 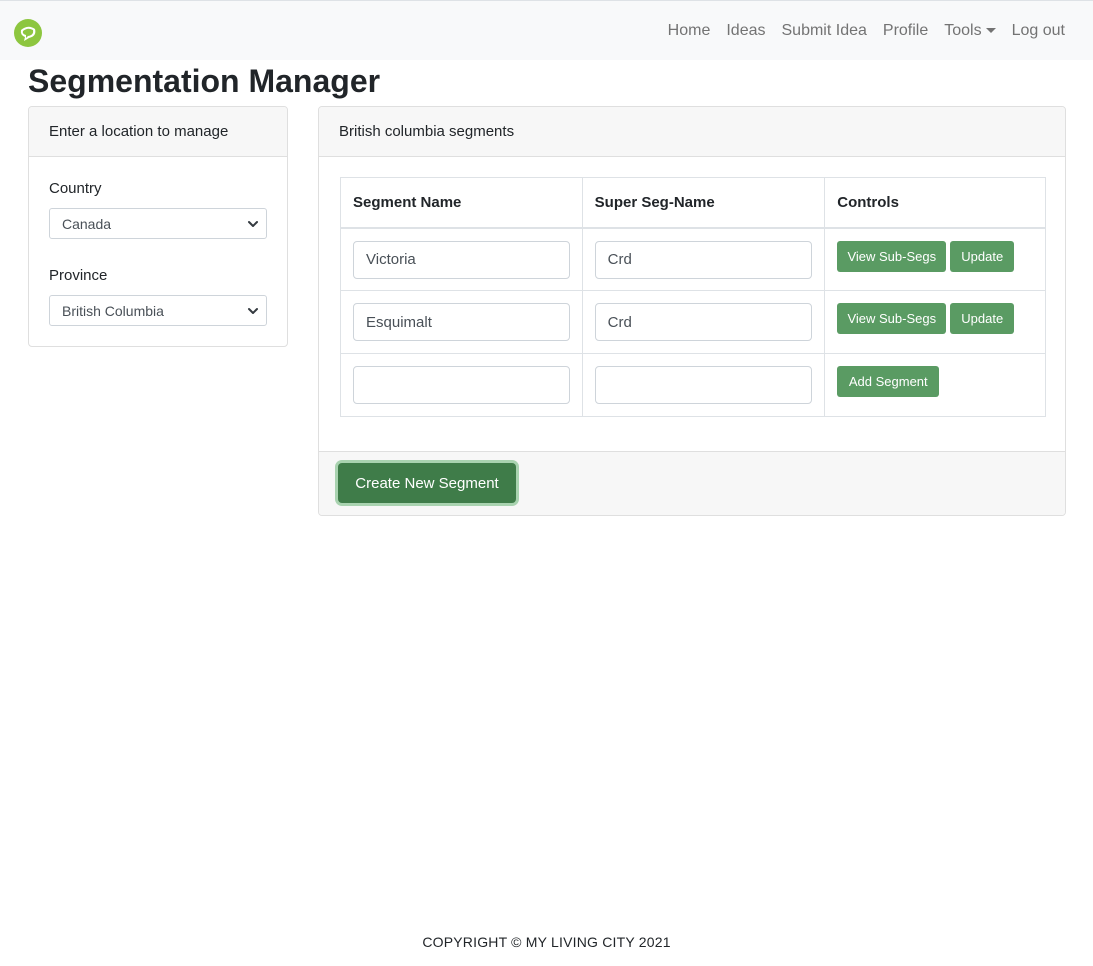 What do you see at coordinates (28, 33) in the screenshot?
I see `leaf-chat-icon` at bounding box center [28, 33].